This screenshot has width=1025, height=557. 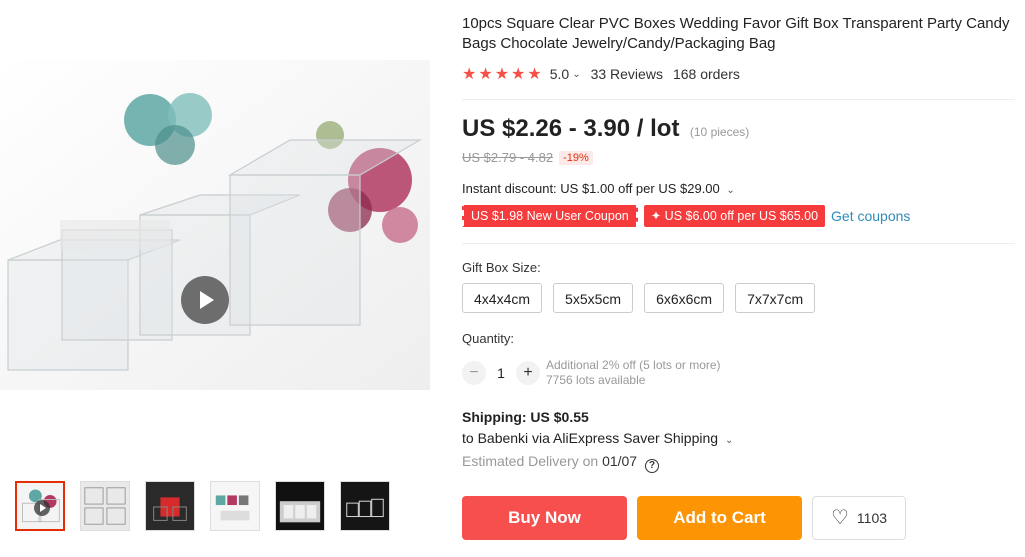 What do you see at coordinates (502, 298) in the screenshot?
I see `size-option-4x4x4: 4x4x4cm` at bounding box center [502, 298].